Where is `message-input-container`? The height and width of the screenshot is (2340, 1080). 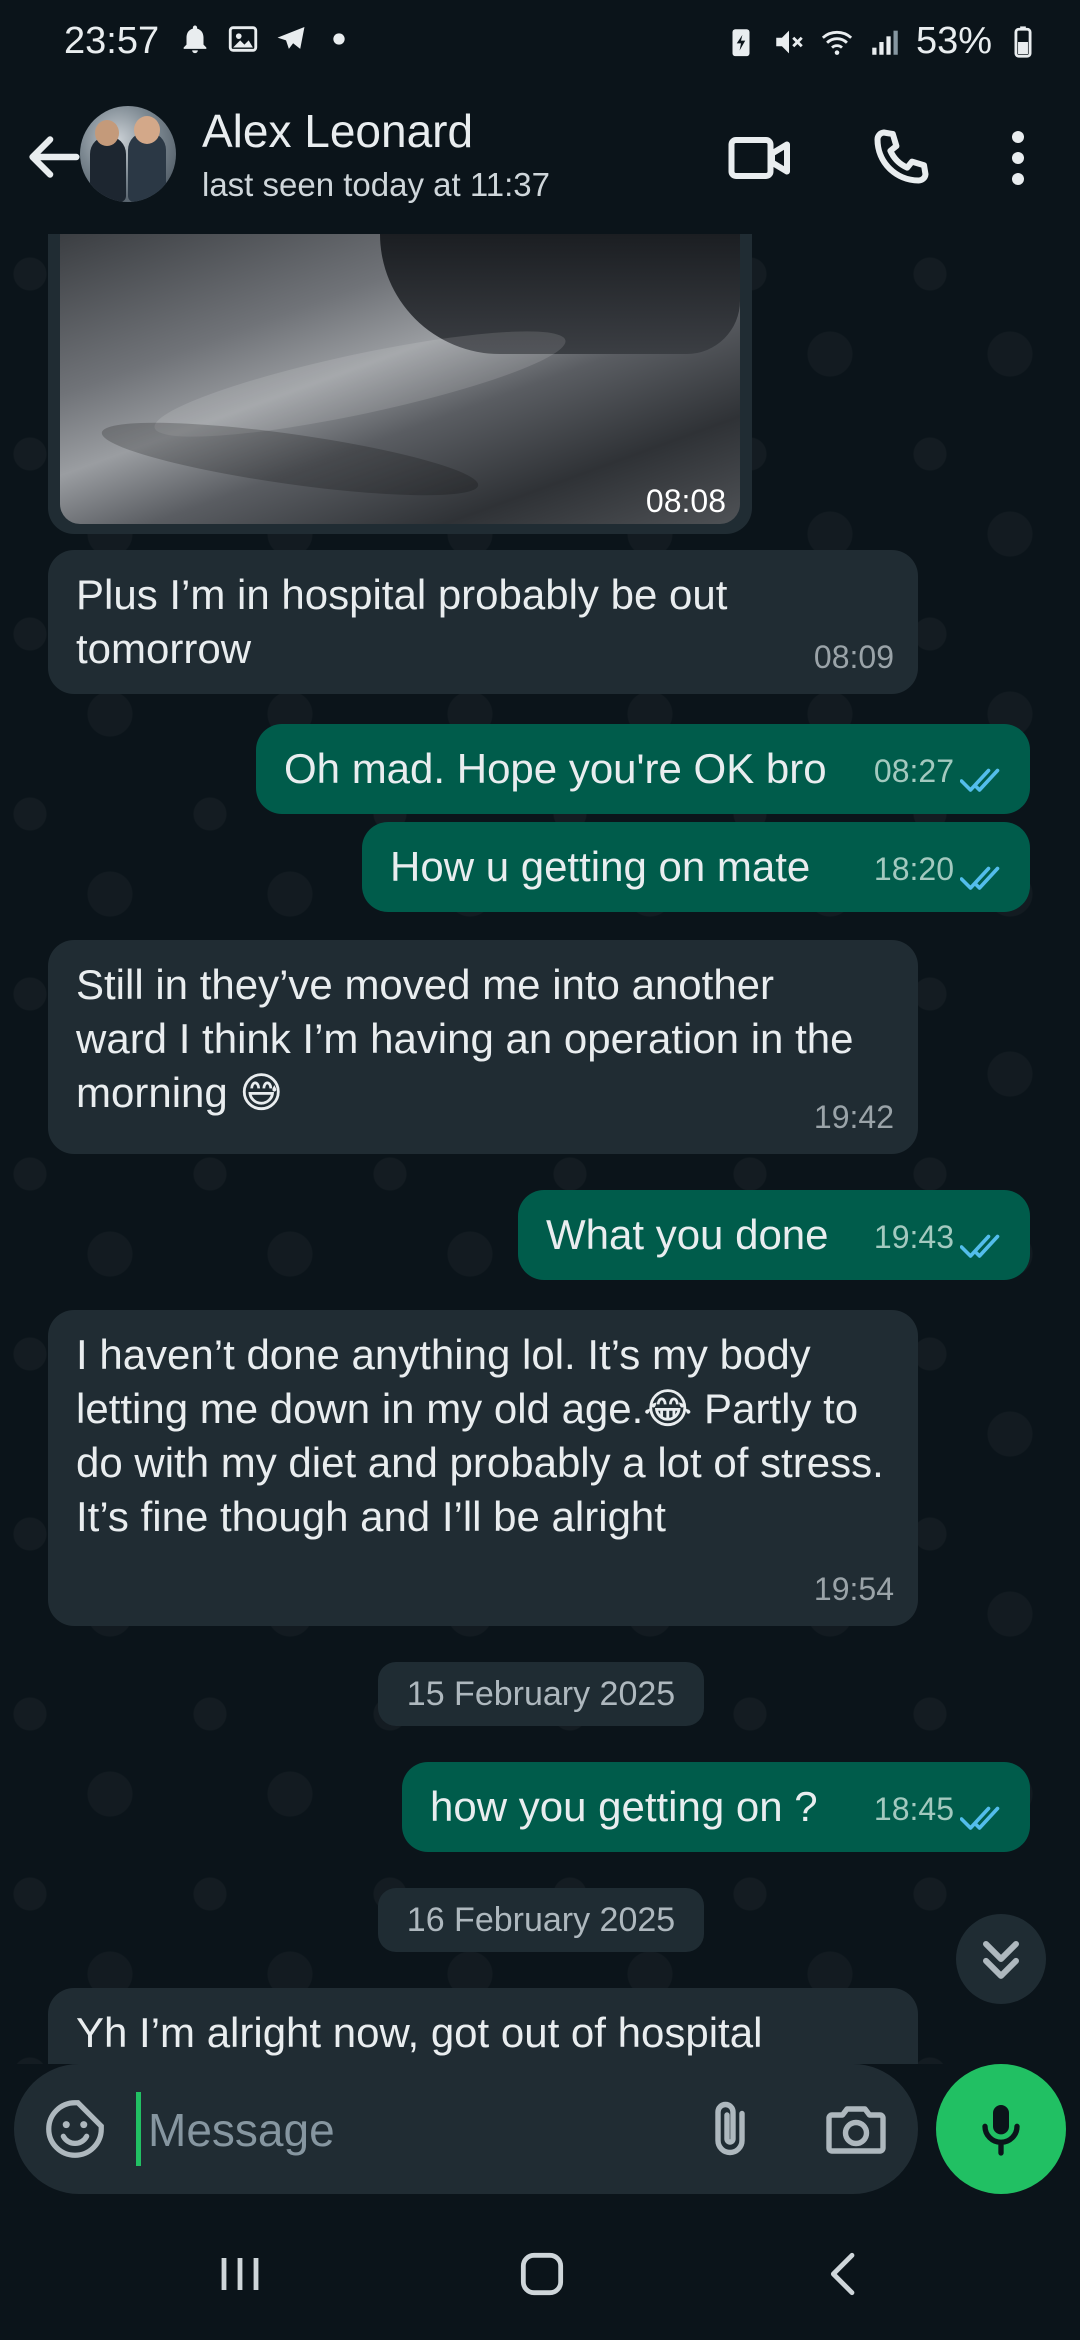 message-input-container is located at coordinates (466, 2129).